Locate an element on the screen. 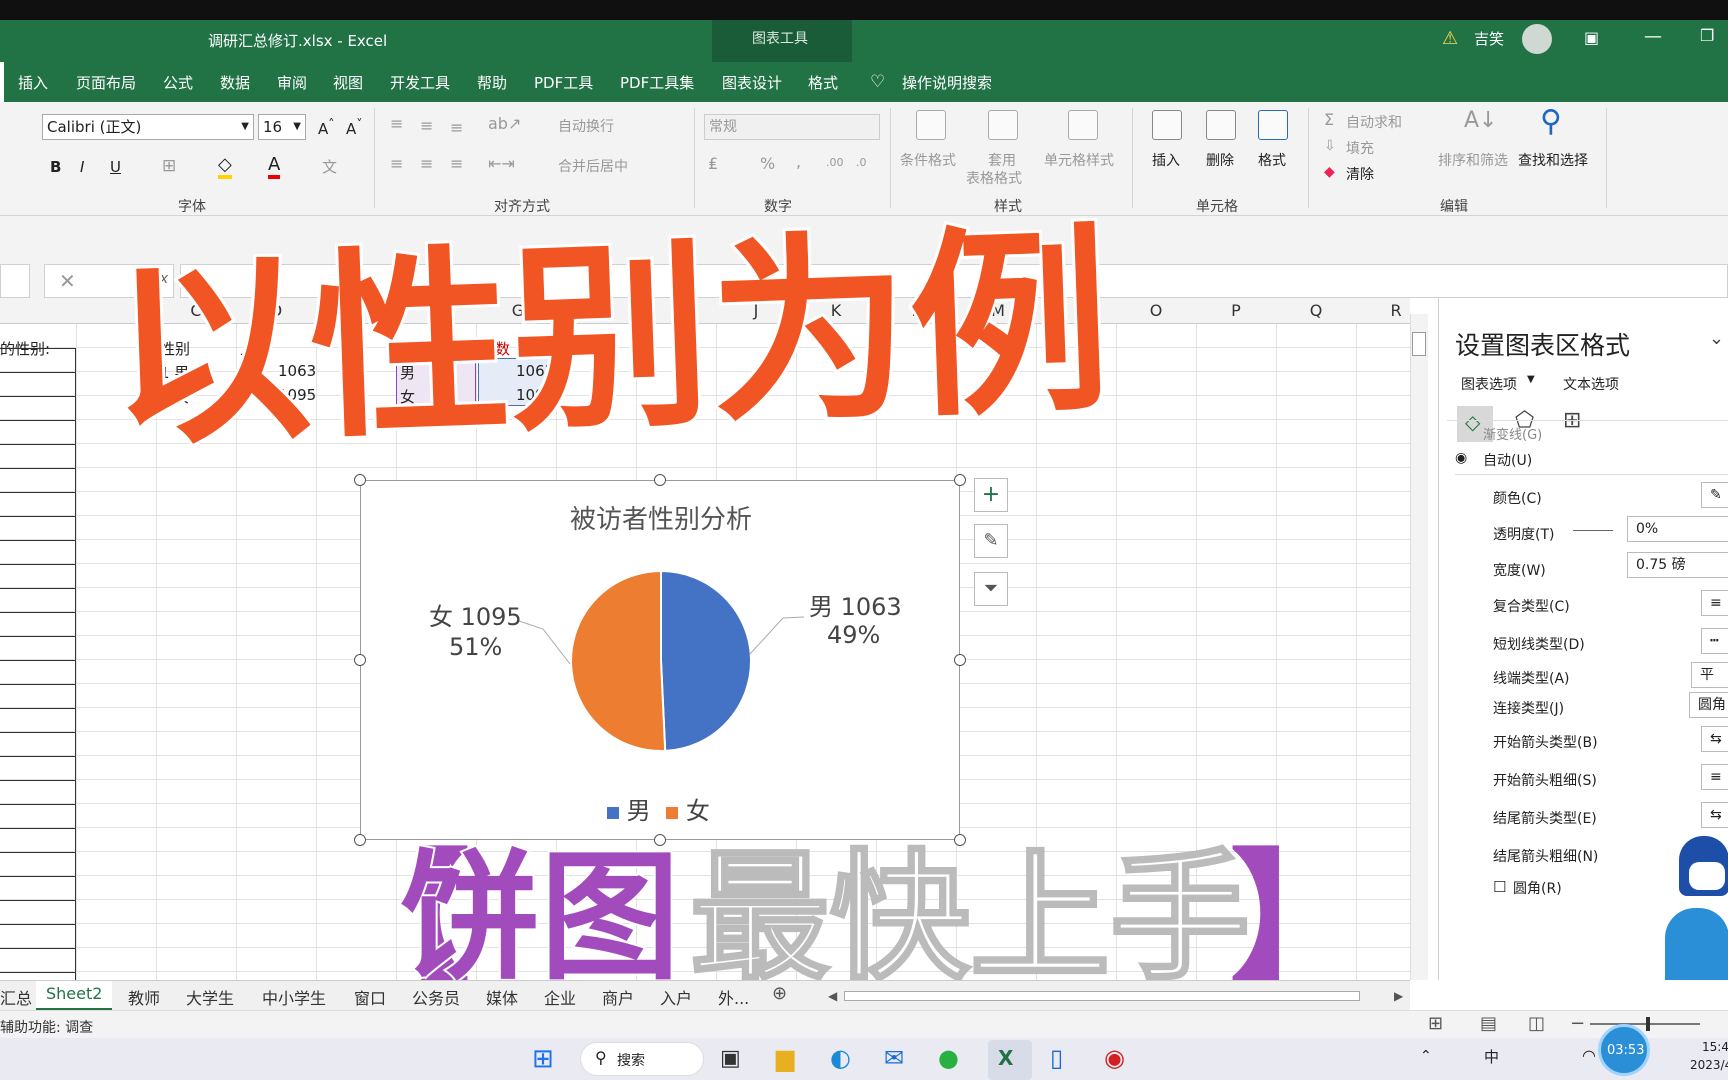  orientation-icon: ab↗ is located at coordinates (504, 123).